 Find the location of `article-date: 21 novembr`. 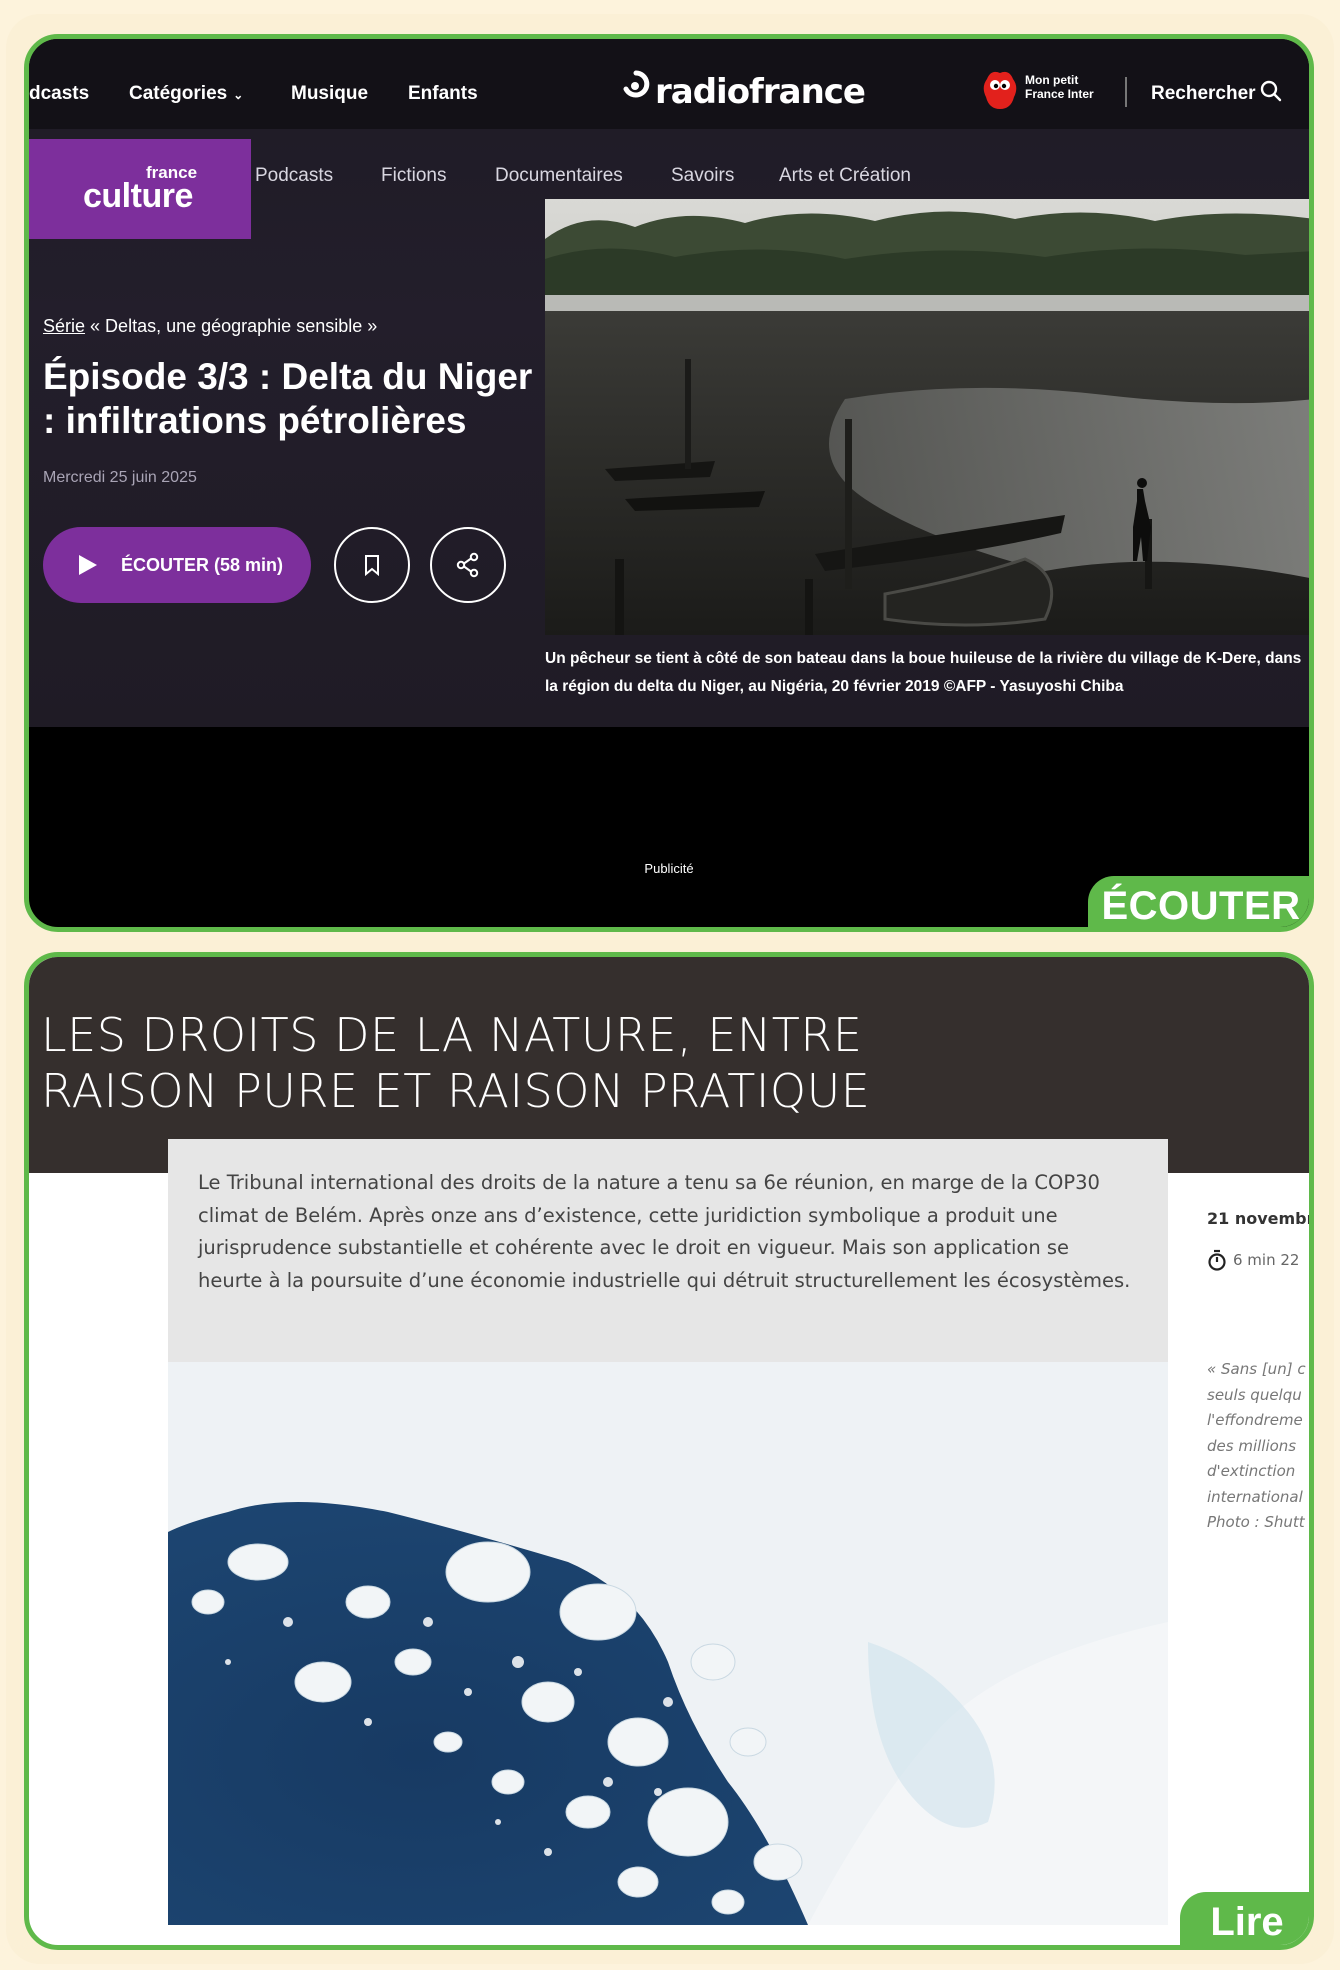

article-date: 21 novembr is located at coordinates (1260, 1218).